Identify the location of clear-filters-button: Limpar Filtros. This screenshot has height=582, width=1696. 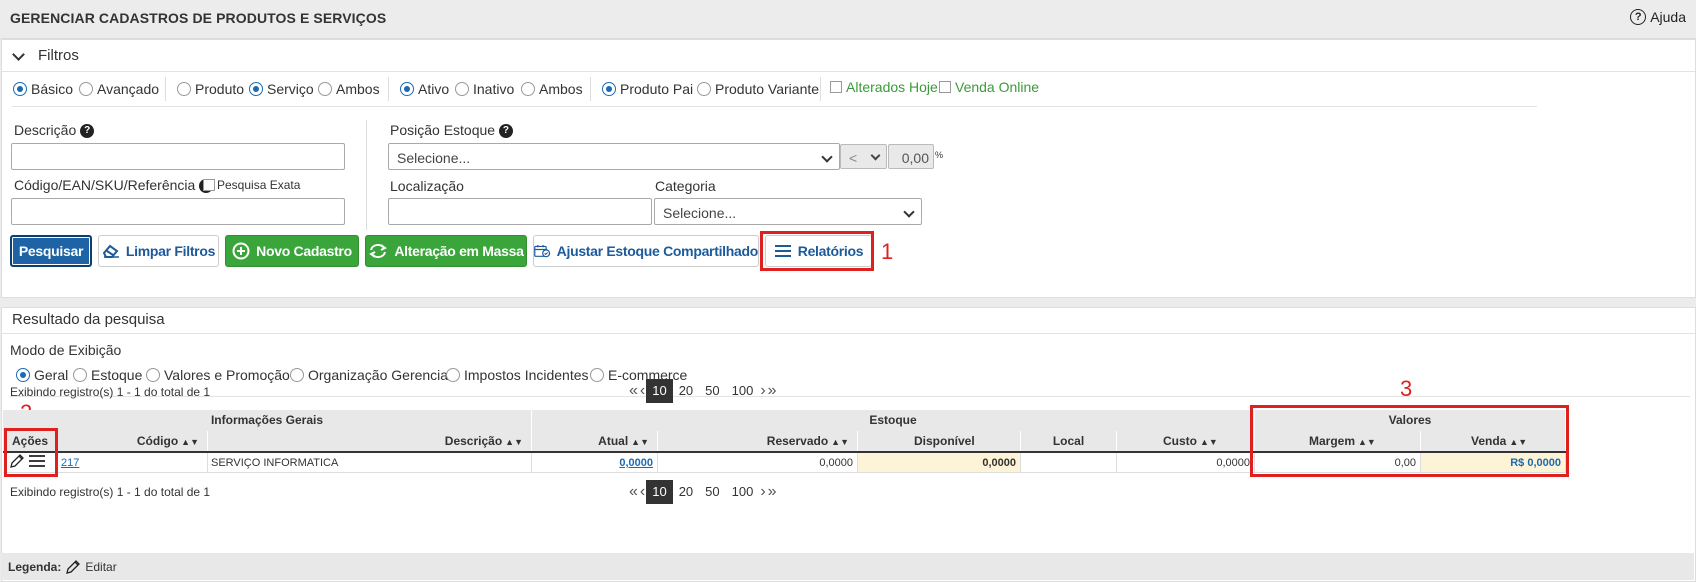
(158, 251).